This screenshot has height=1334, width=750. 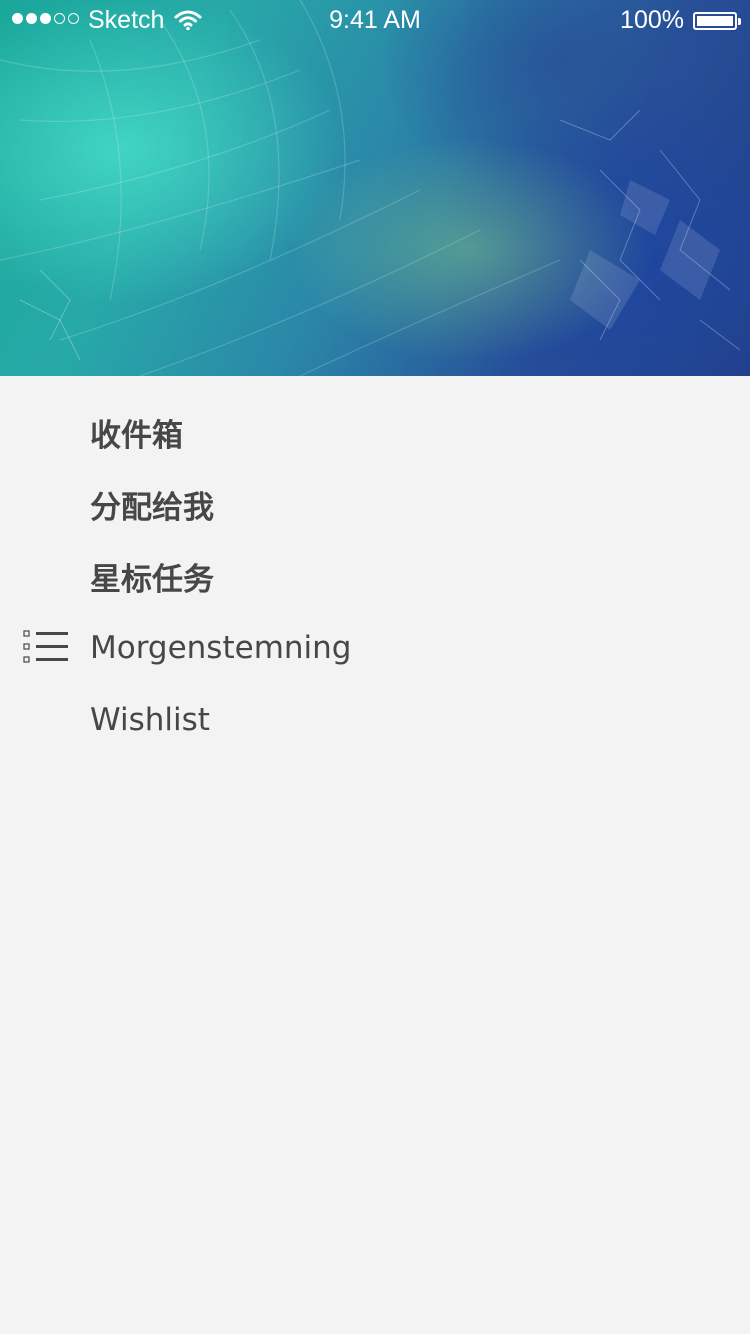 I want to click on menu-item-label: 分配给我, so click(x=152, y=507).